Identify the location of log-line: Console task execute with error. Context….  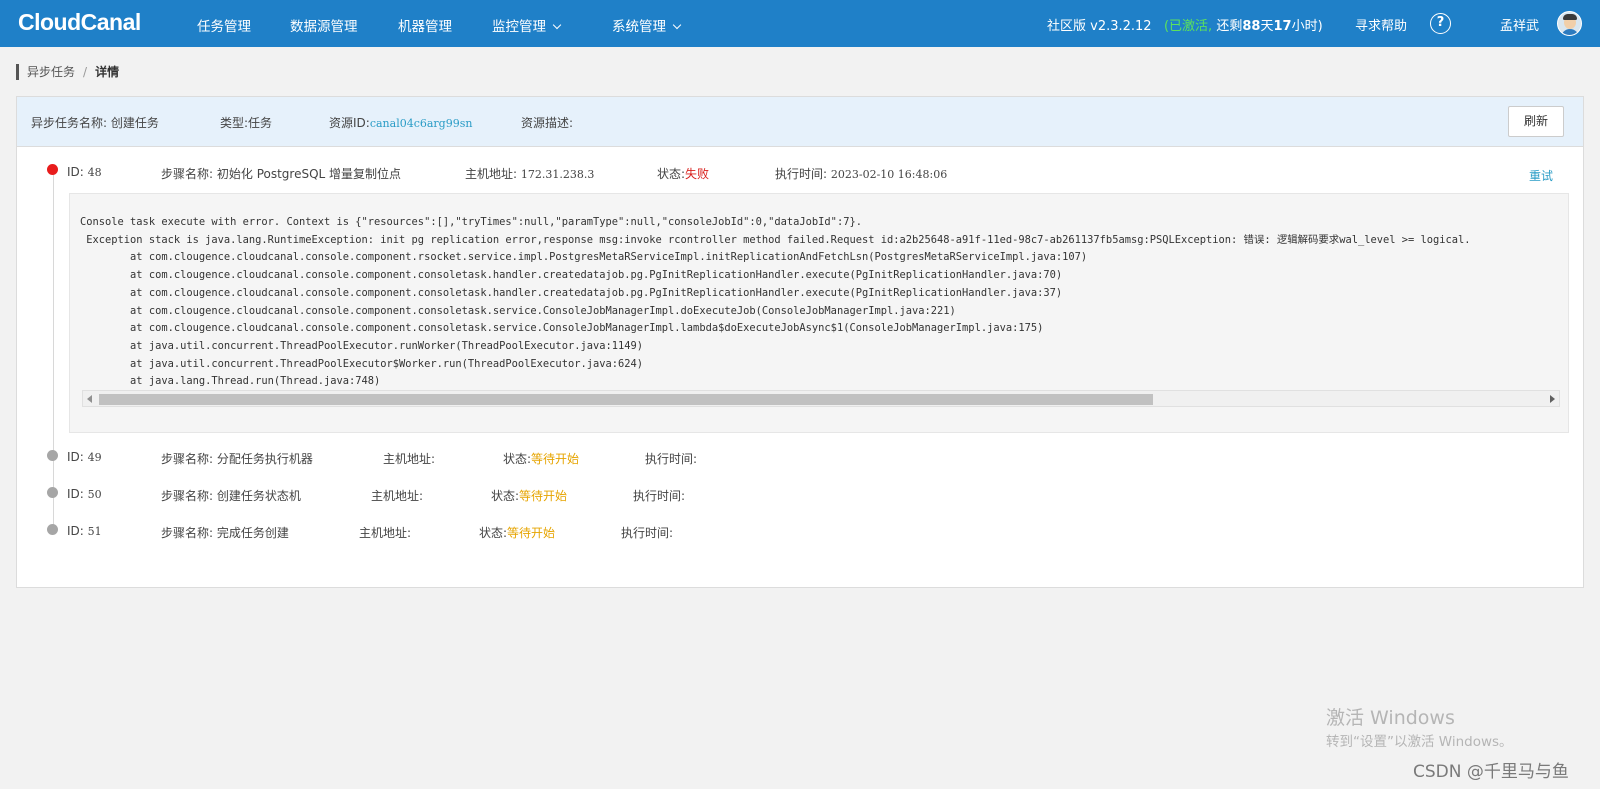
(471, 222).